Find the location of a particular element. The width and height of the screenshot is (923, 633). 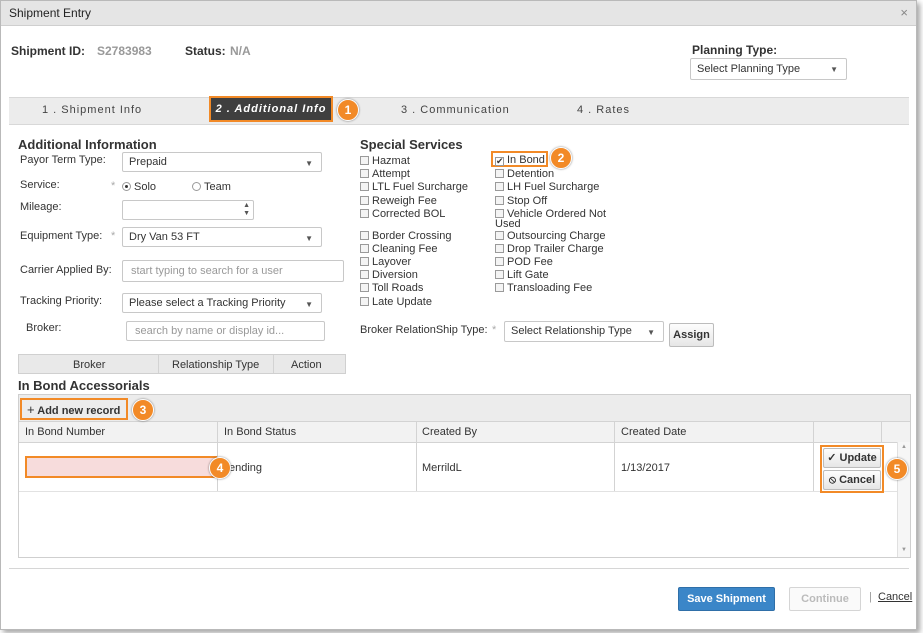

cancel-row-button: ⦸ Cancel is located at coordinates (852, 480).